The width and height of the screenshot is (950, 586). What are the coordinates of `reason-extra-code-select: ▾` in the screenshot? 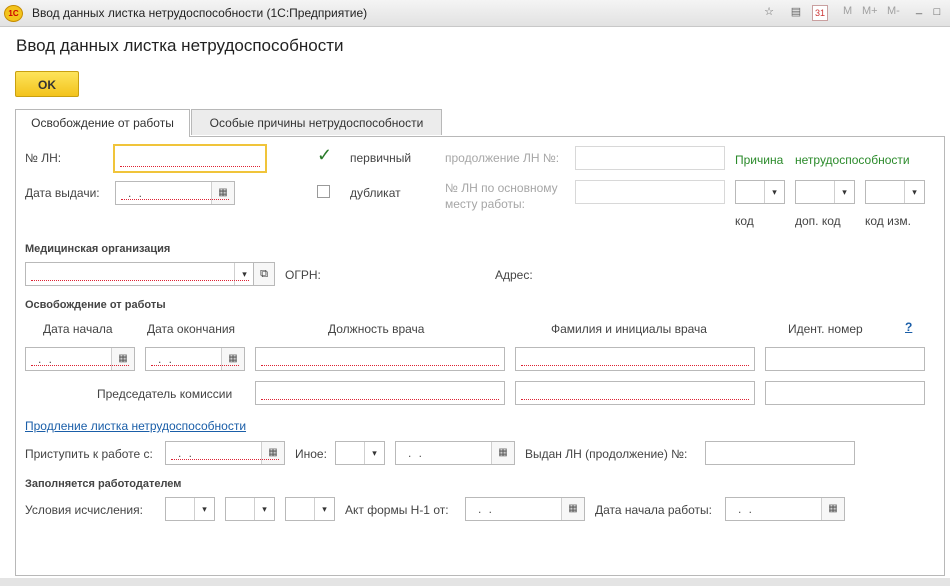 It's located at (825, 192).